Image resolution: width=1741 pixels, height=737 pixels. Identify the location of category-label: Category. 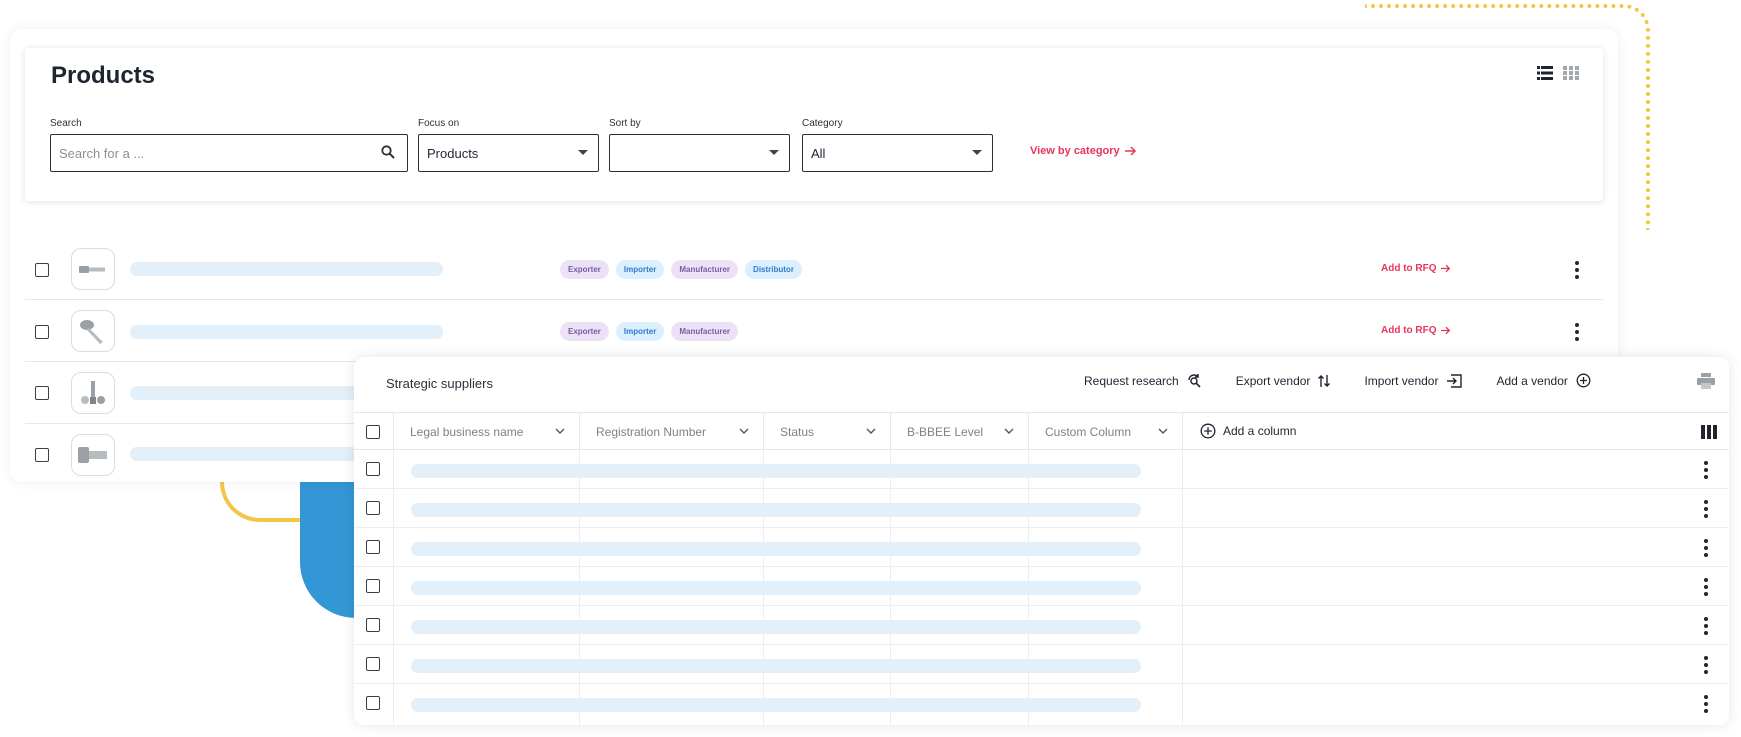
(822, 123).